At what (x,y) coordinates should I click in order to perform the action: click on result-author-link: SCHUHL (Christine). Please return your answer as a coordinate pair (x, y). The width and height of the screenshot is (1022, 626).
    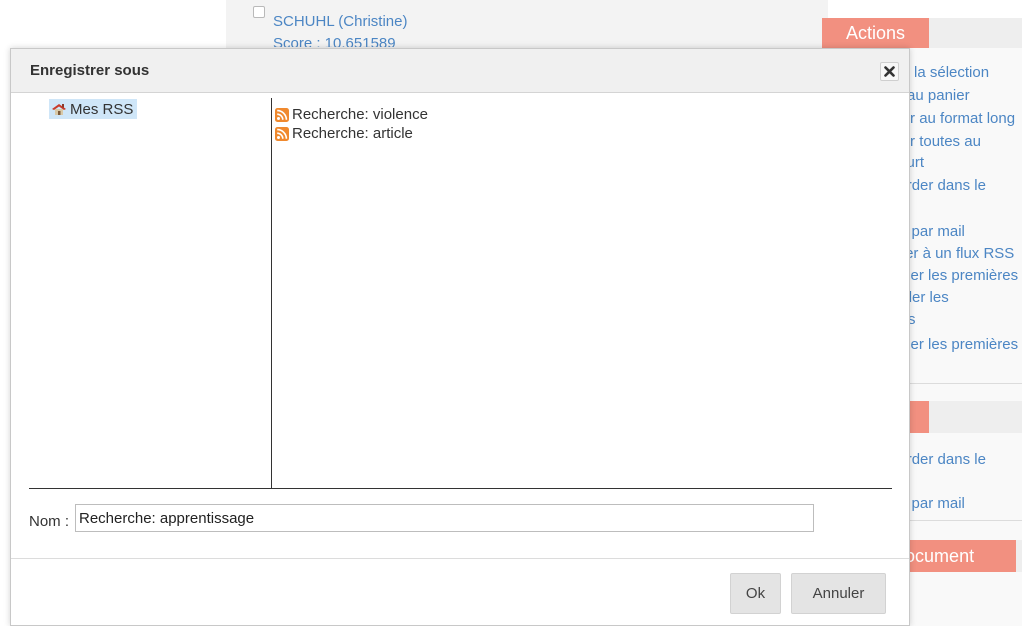
    Looking at the image, I should click on (340, 21).